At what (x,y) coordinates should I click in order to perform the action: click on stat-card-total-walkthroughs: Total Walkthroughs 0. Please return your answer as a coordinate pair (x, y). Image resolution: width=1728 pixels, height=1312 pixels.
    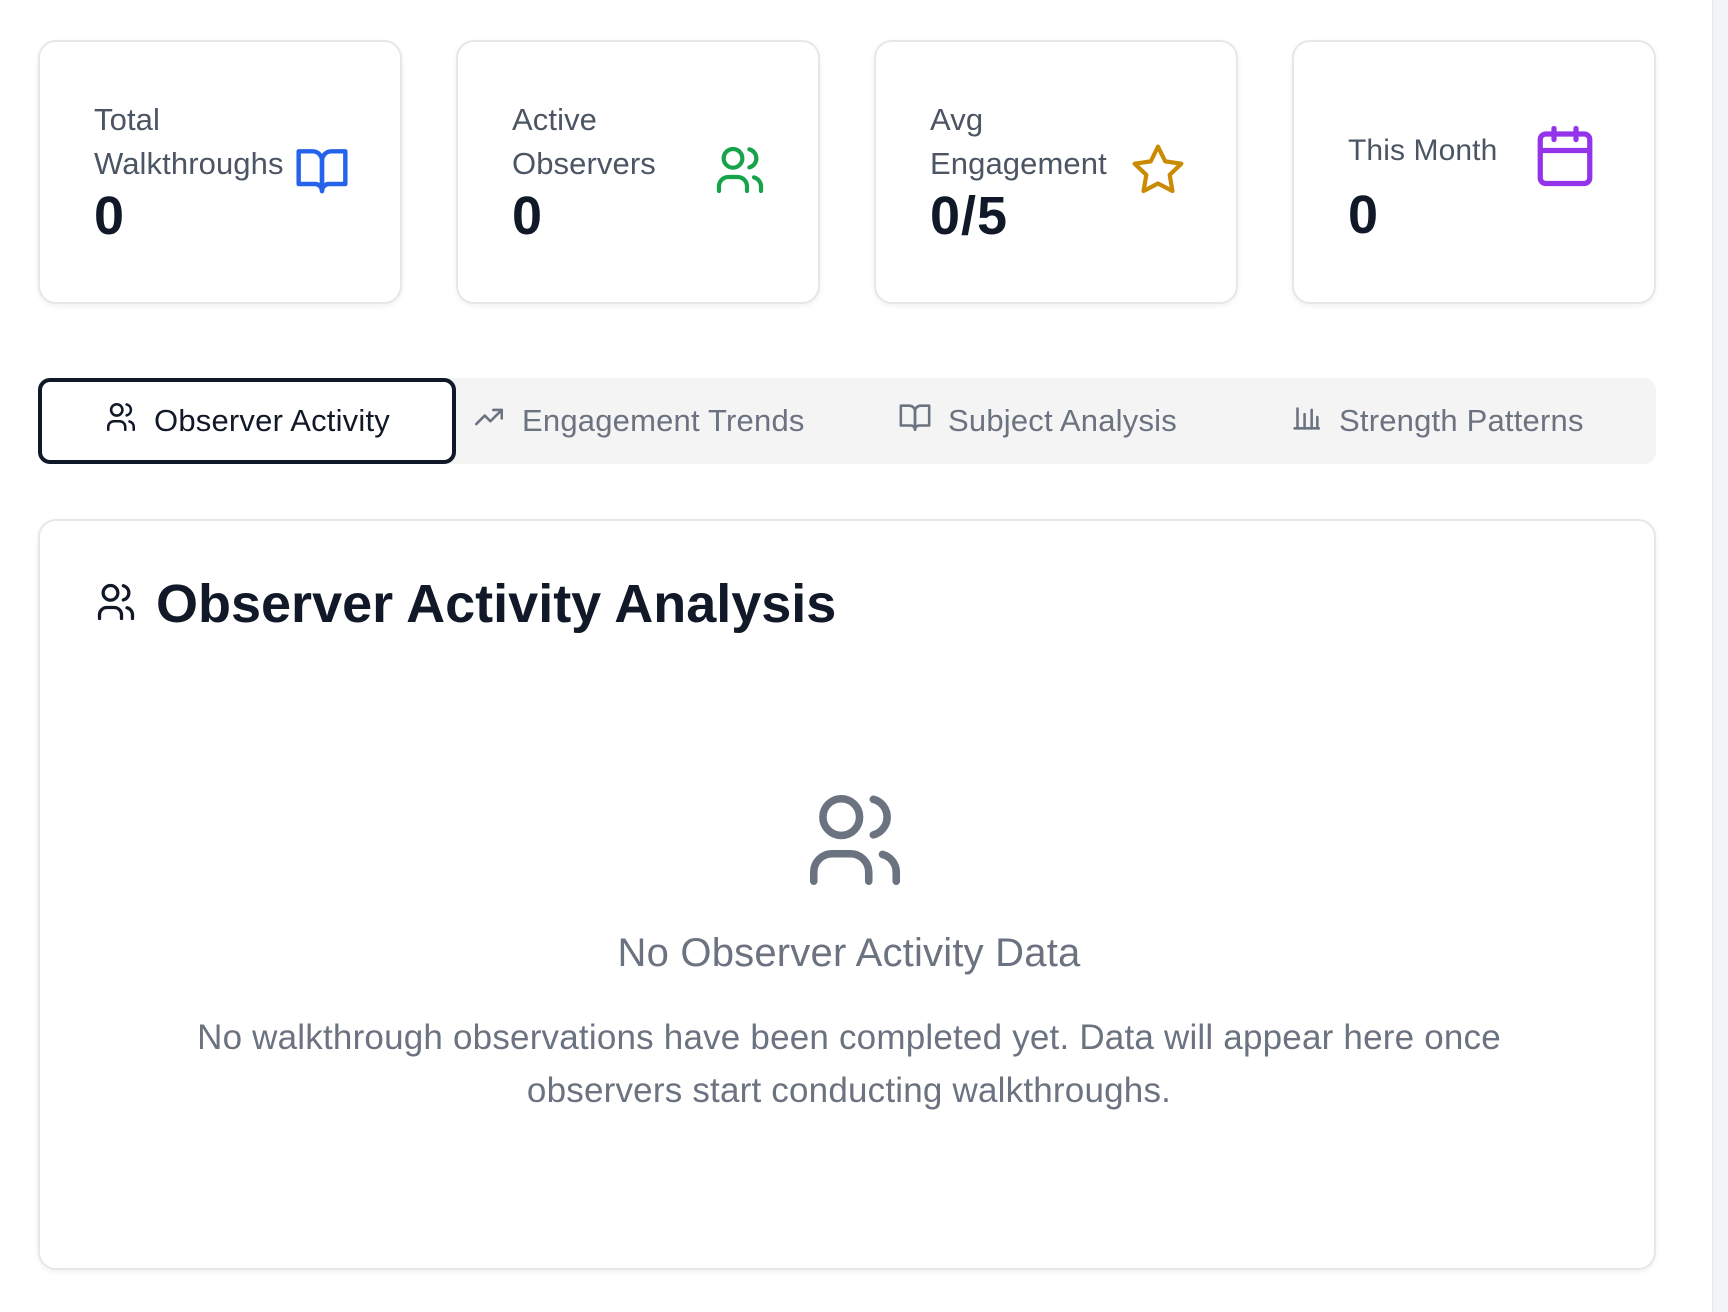
    Looking at the image, I should click on (220, 172).